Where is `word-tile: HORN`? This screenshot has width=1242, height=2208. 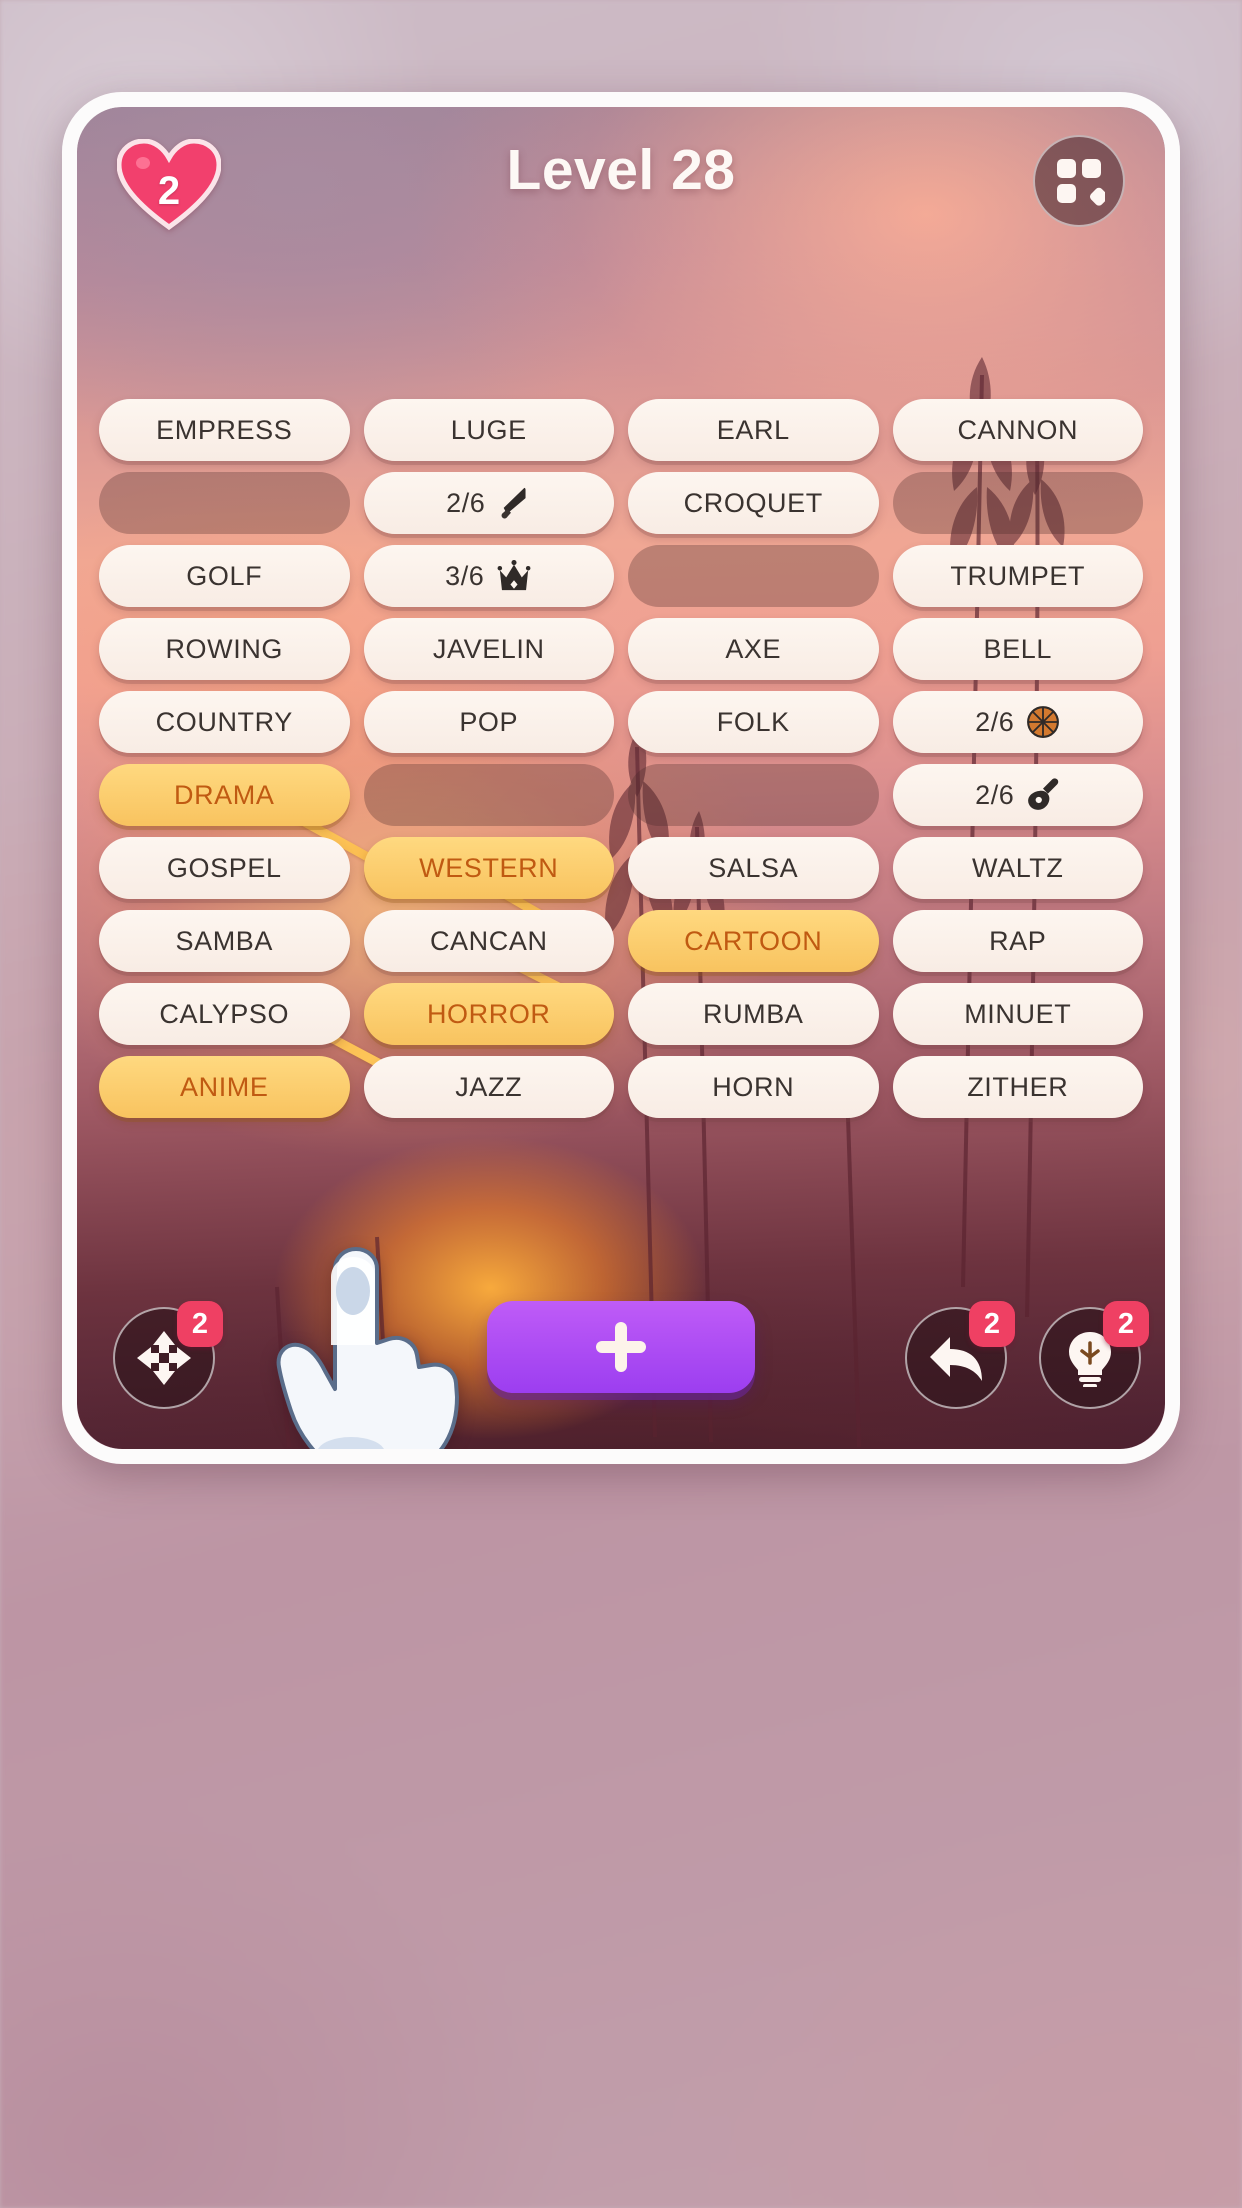 word-tile: HORN is located at coordinates (753, 1087).